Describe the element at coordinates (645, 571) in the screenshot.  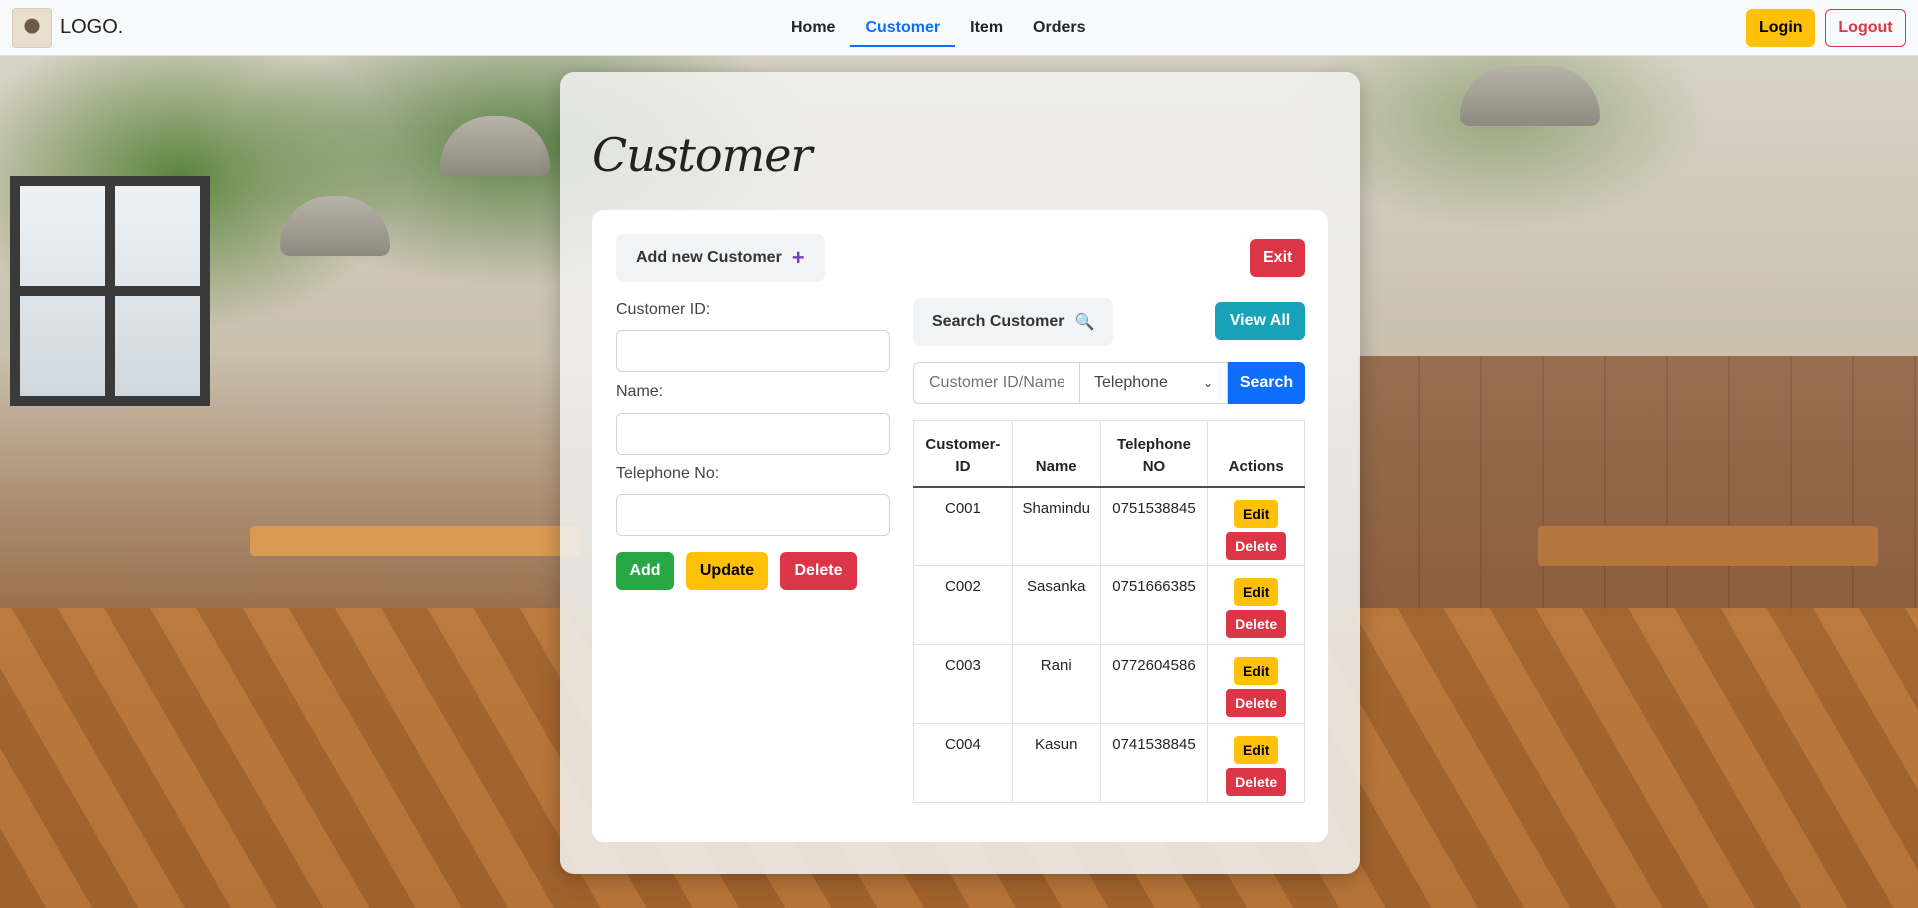
I see `add-button: Add` at that location.